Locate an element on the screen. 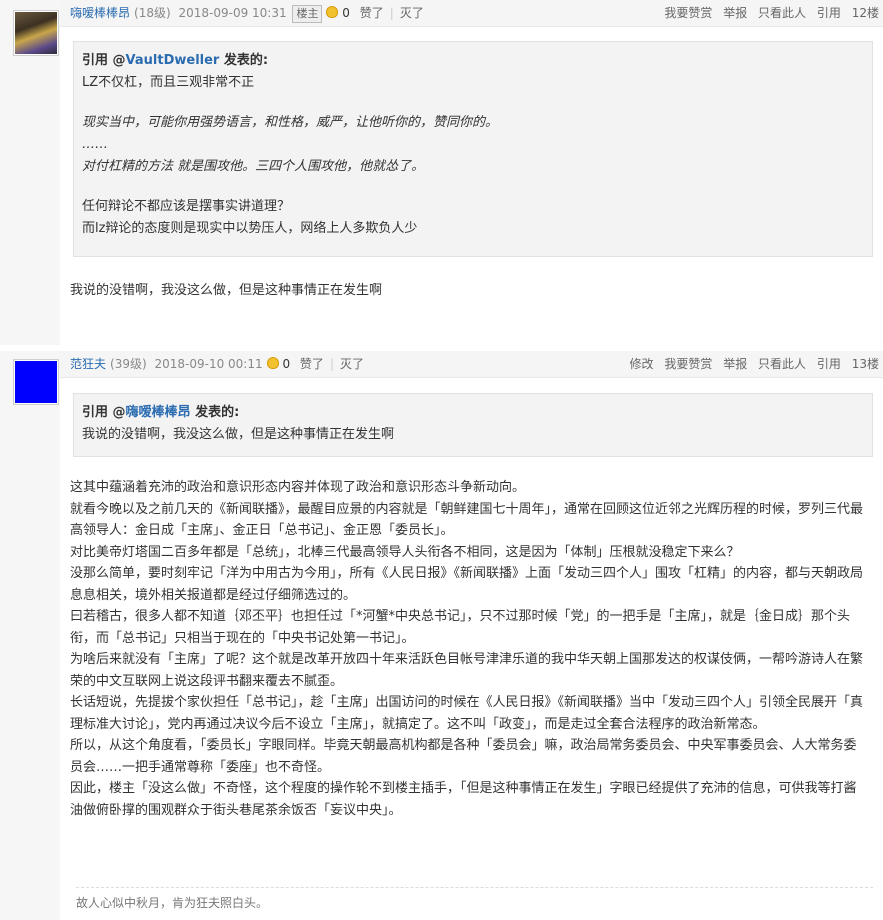 The image size is (883, 920). owner-badge: 楼主 is located at coordinates (307, 14).